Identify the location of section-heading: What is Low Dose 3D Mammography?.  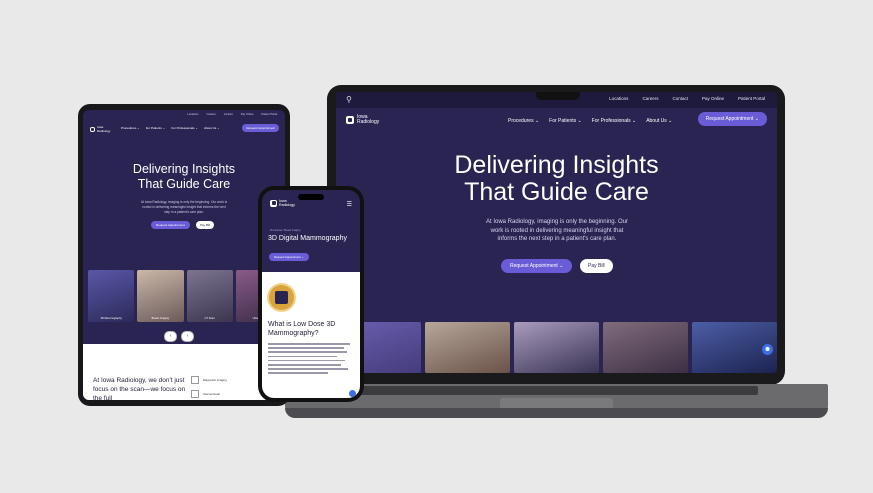
(302, 329).